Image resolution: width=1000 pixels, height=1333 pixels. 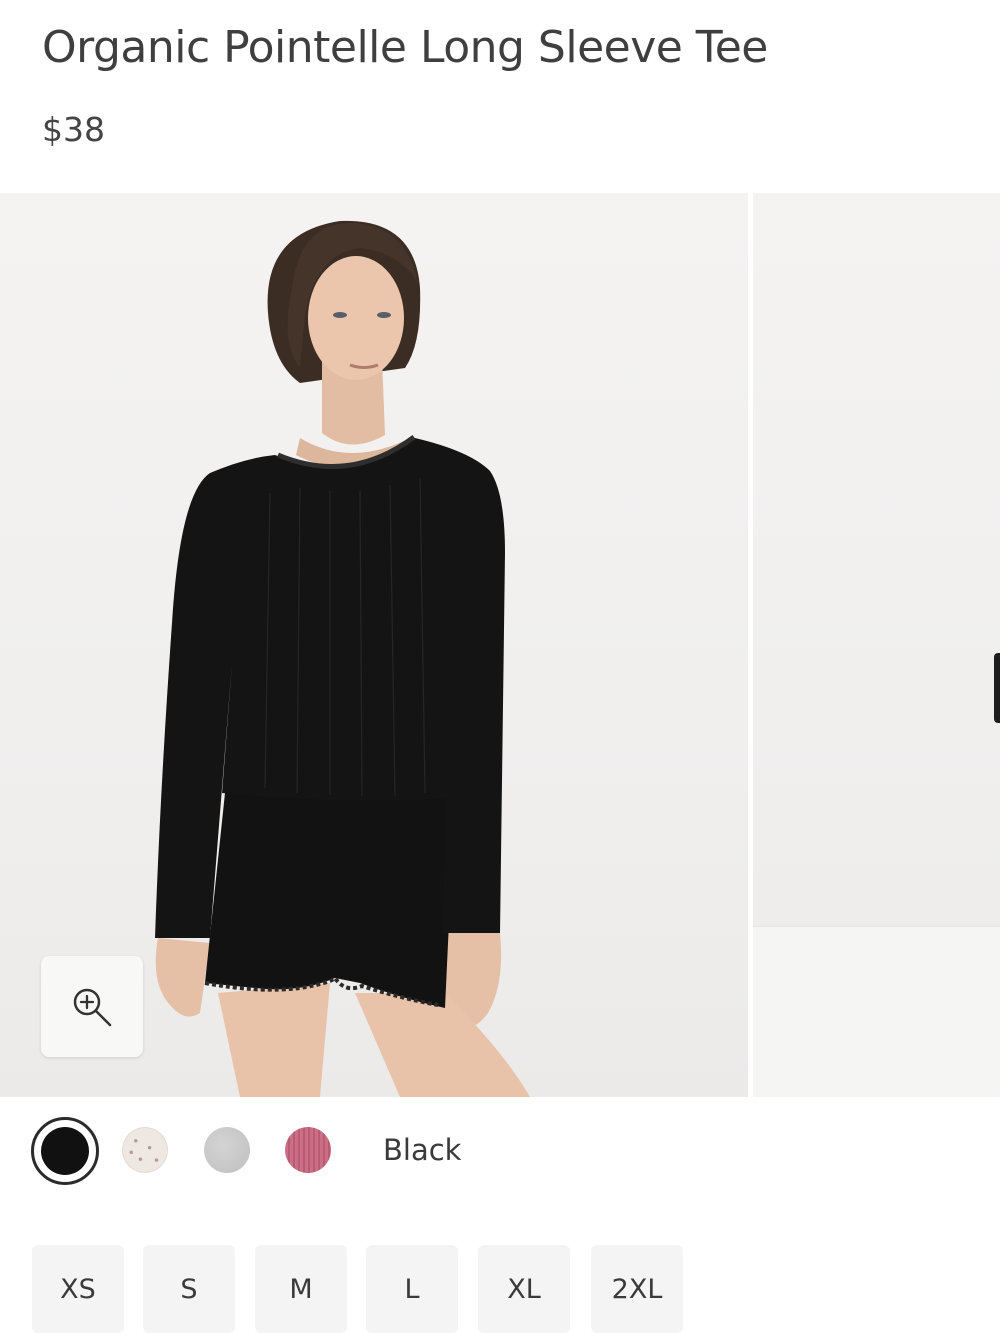 What do you see at coordinates (876, 1011) in the screenshot?
I see `image-floor` at bounding box center [876, 1011].